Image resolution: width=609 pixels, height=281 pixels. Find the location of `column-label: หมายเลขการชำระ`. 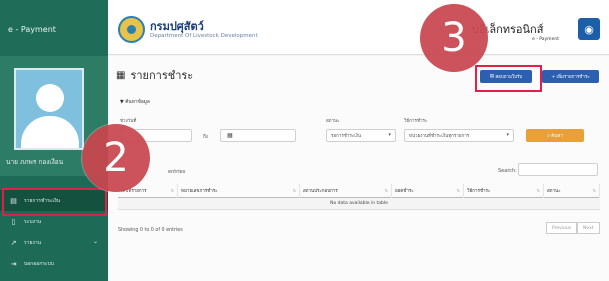

column-label: หมายเลขการชำระ is located at coordinates (199, 191).